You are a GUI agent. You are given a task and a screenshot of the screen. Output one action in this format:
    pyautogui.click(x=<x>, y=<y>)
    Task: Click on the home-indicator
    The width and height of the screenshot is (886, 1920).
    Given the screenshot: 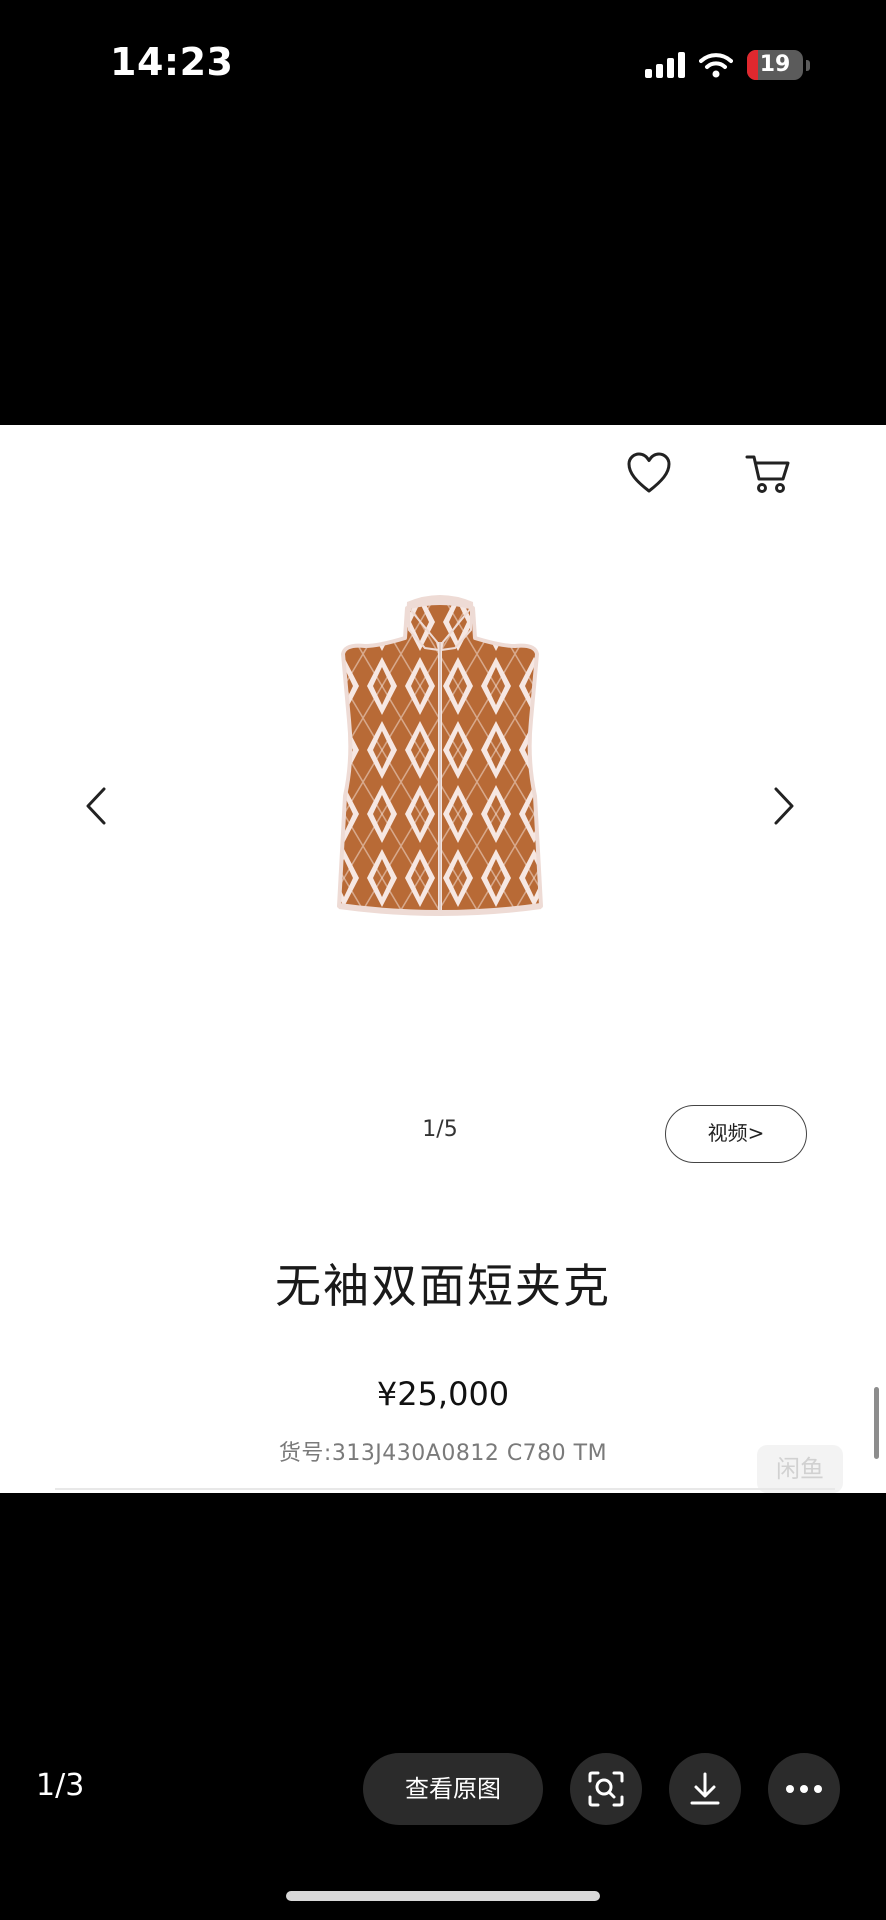 What is the action you would take?
    pyautogui.click(x=443, y=1896)
    